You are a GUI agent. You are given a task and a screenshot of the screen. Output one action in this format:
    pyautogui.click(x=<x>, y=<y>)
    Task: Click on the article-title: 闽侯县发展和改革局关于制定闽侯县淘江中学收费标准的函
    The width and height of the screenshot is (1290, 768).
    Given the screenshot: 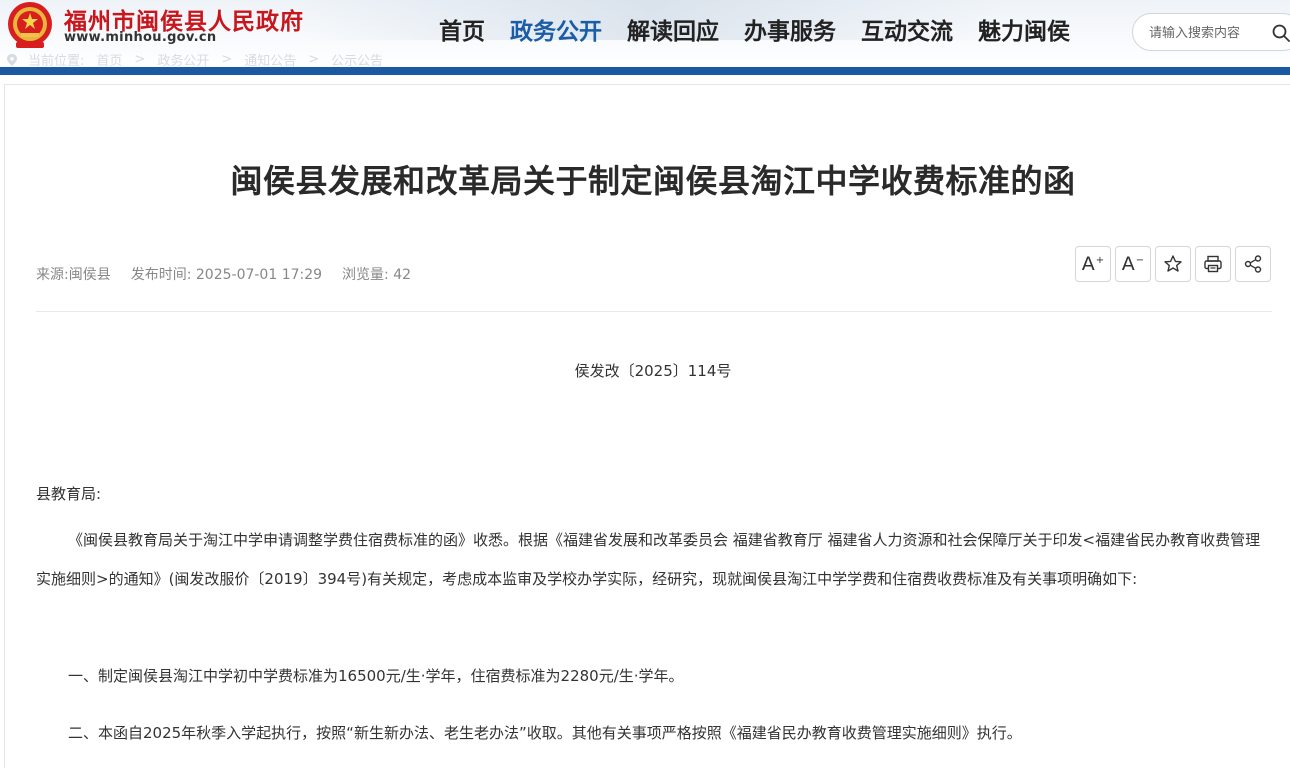 What is the action you would take?
    pyautogui.click(x=653, y=181)
    